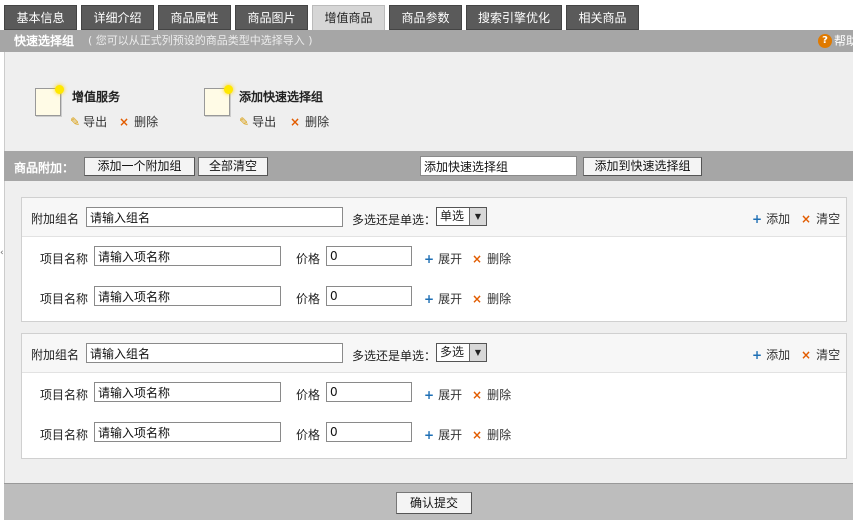 This screenshot has width=853, height=520. What do you see at coordinates (40, 17) in the screenshot?
I see `tab-basic-info: 基本信息` at bounding box center [40, 17].